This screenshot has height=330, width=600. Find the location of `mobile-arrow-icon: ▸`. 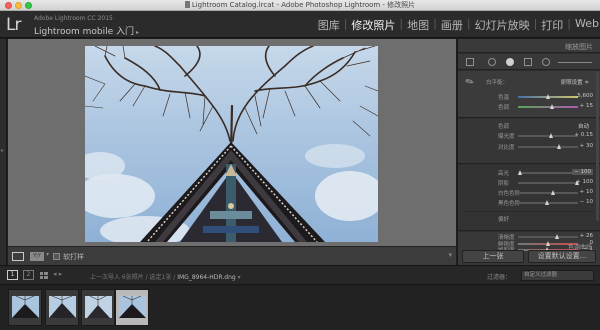

mobile-arrow-icon: ▸ is located at coordinates (138, 32).